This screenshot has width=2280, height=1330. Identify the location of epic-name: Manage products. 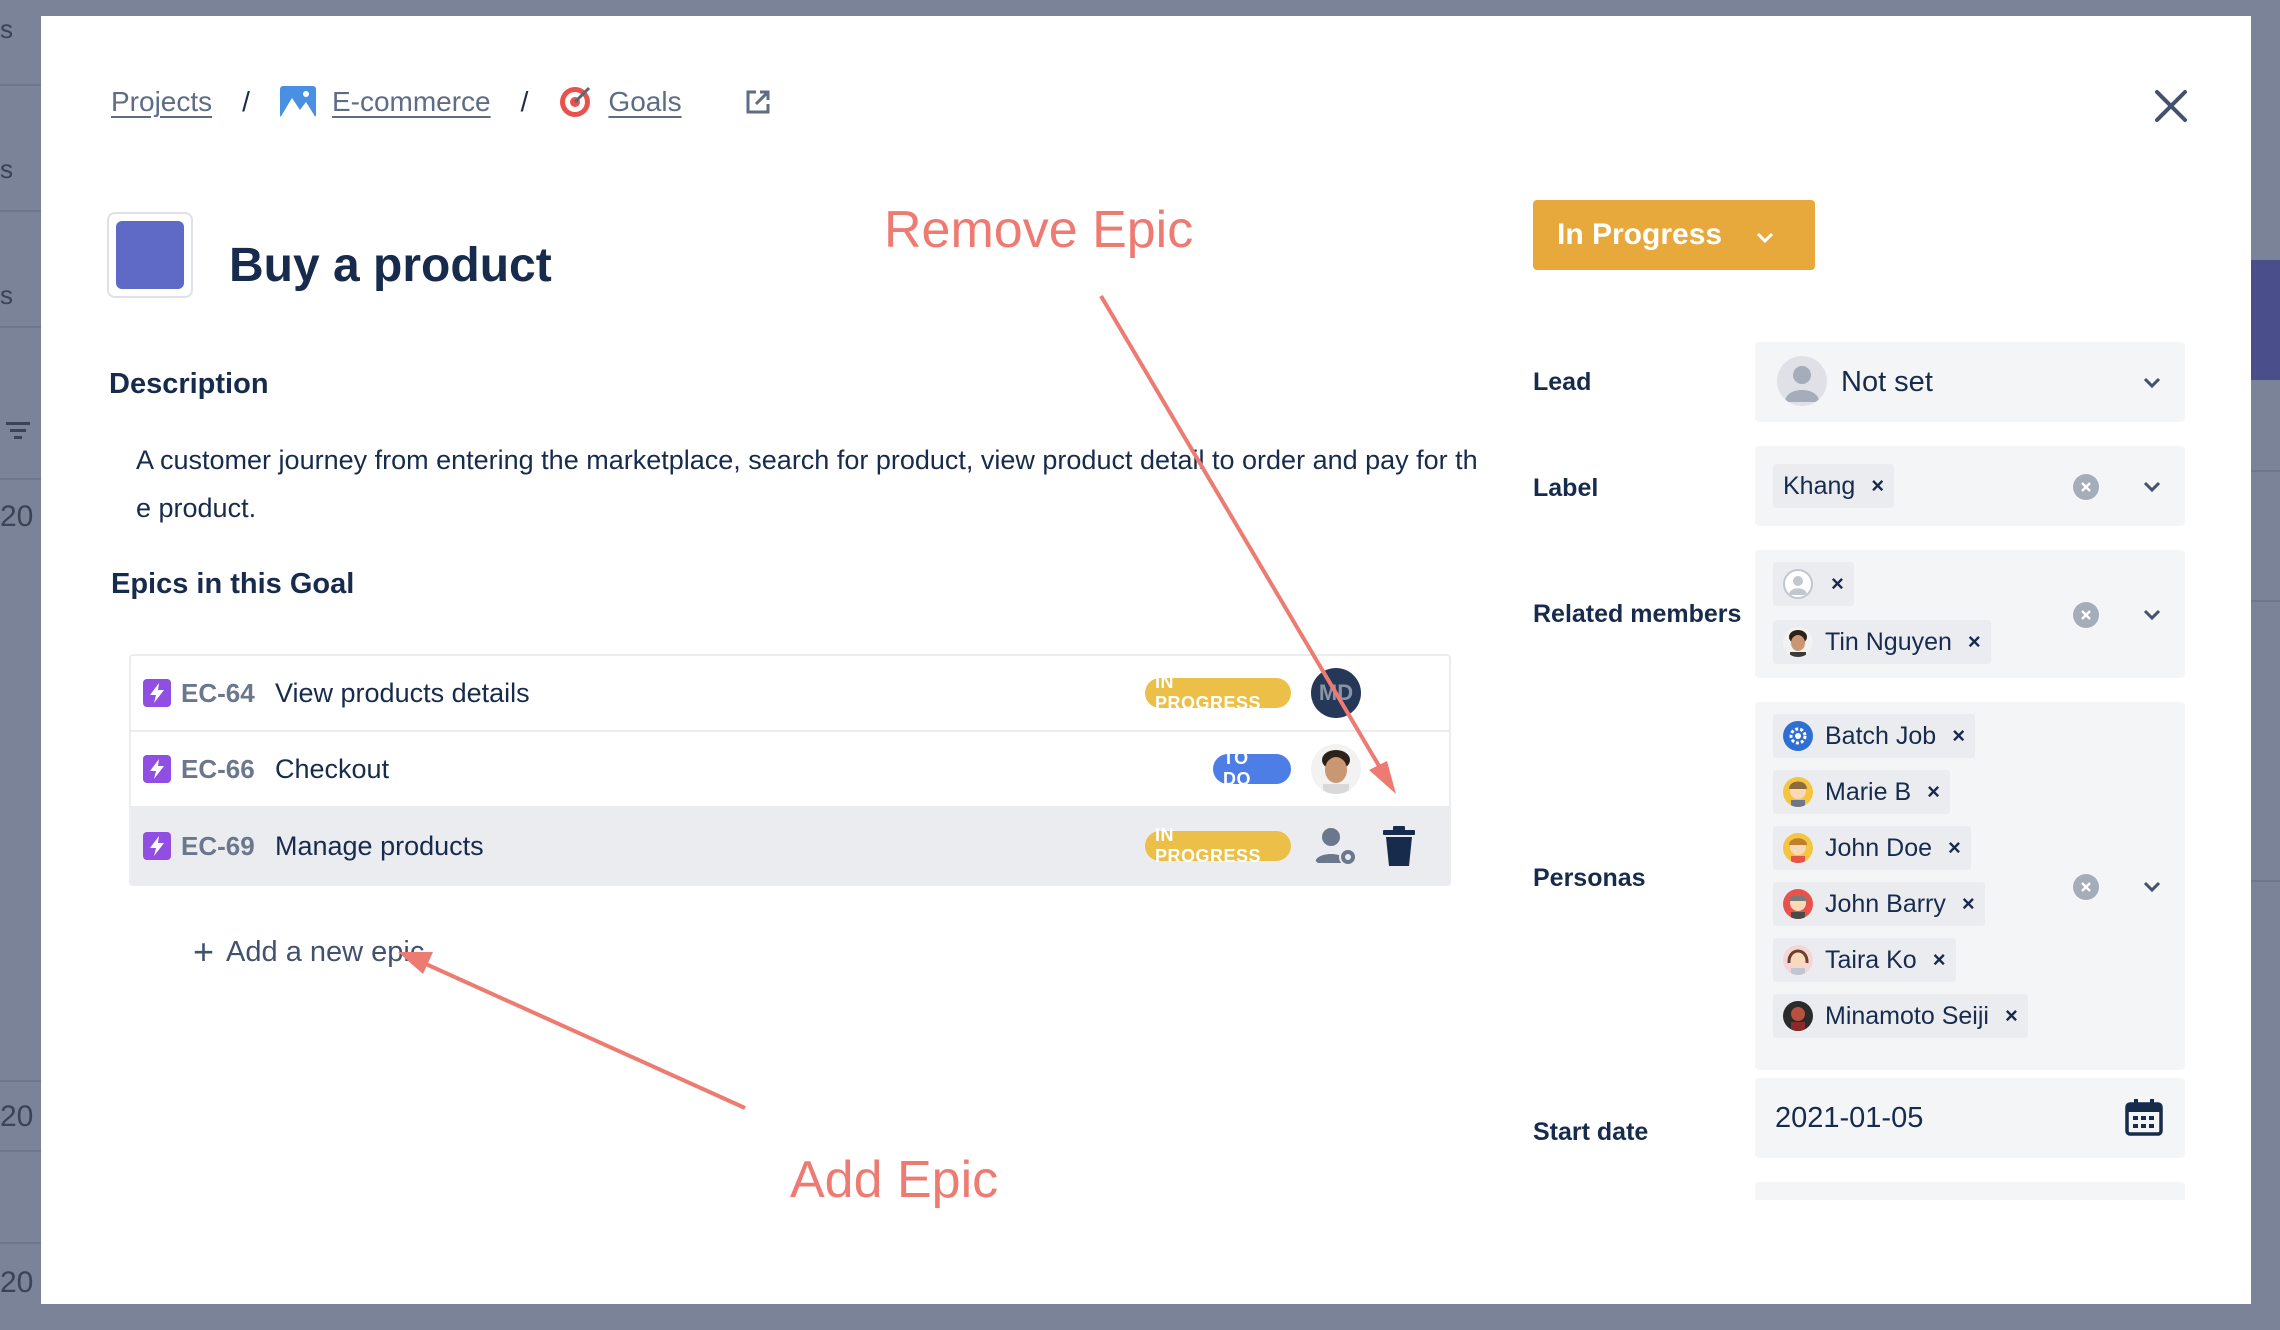
(379, 846).